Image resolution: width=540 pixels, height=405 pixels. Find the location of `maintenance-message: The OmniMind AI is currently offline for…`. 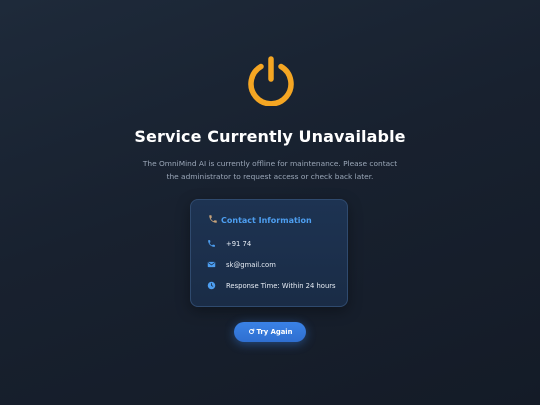

maintenance-message: The OmniMind AI is currently offline for… is located at coordinates (270, 170).